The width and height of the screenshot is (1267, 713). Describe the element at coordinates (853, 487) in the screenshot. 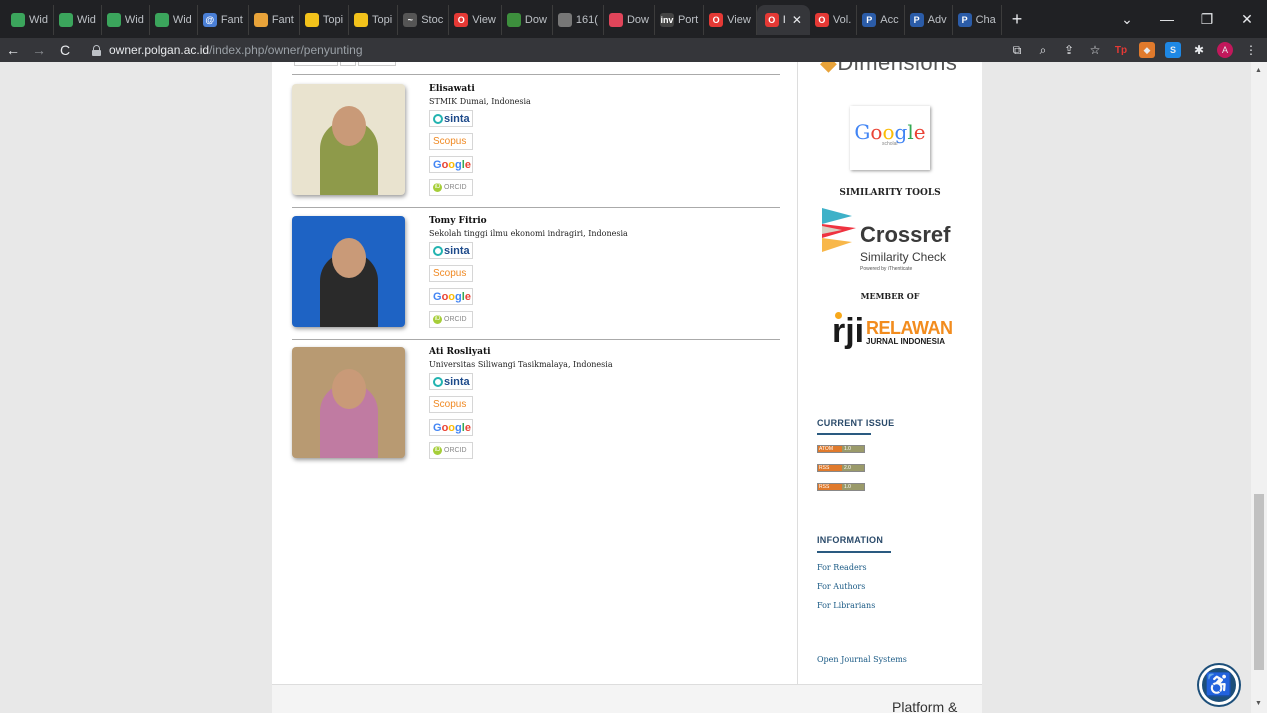

I see `feed-version: 1.0` at that location.